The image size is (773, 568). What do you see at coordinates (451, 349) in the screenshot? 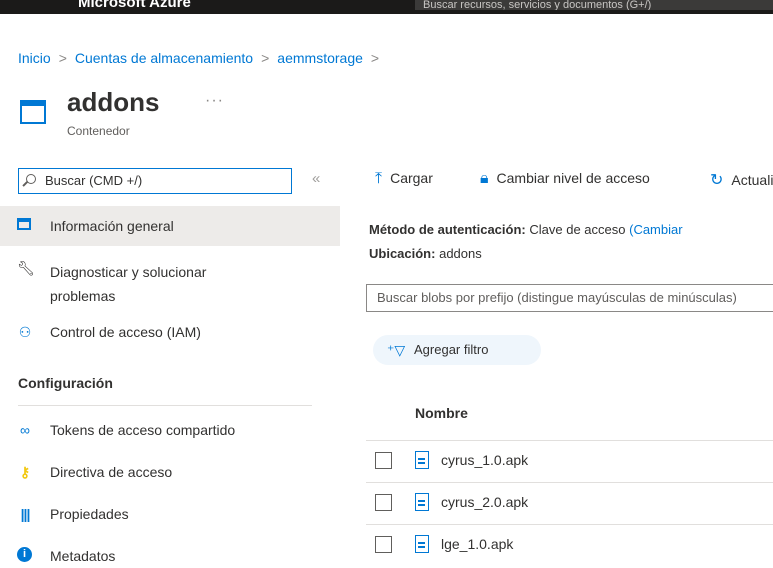
I see `add-filter-label: Agregar filtro` at bounding box center [451, 349].